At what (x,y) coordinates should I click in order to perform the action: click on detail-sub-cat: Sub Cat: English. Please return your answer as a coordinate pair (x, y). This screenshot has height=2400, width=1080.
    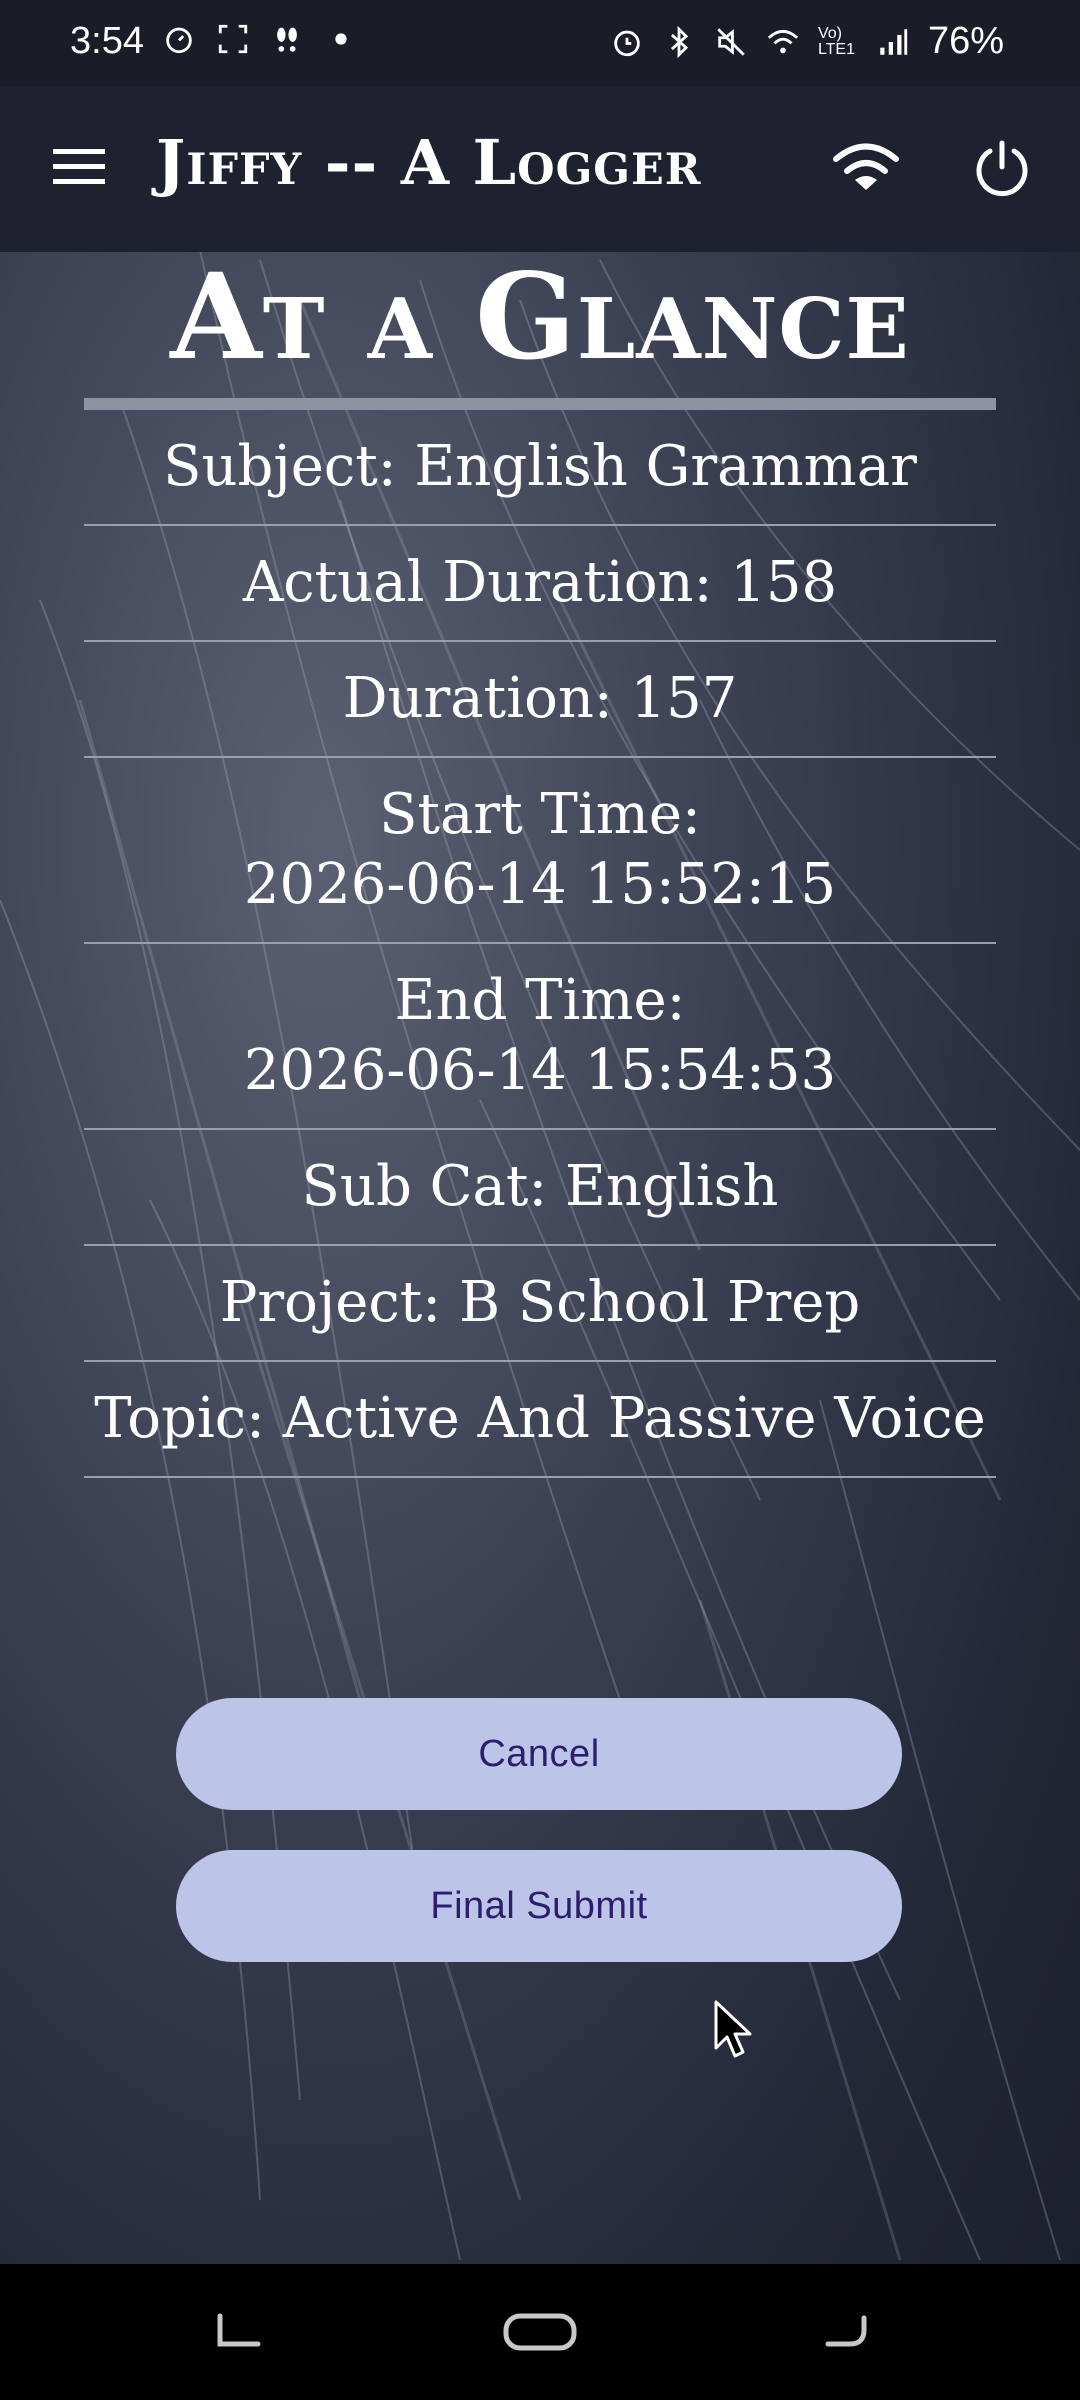
    Looking at the image, I should click on (540, 1188).